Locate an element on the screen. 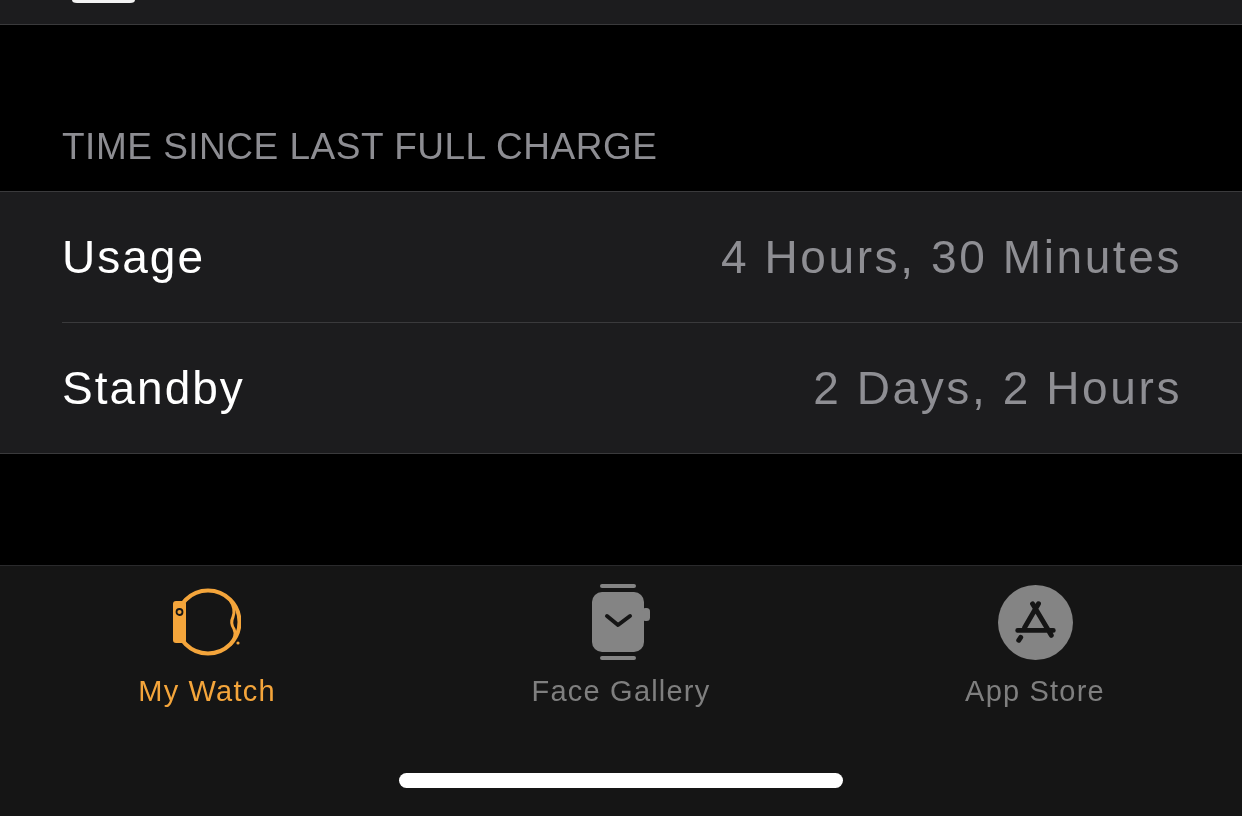 Image resolution: width=1242 pixels, height=816 pixels. row-value: 2 Days, 2 Hours is located at coordinates (997, 388).